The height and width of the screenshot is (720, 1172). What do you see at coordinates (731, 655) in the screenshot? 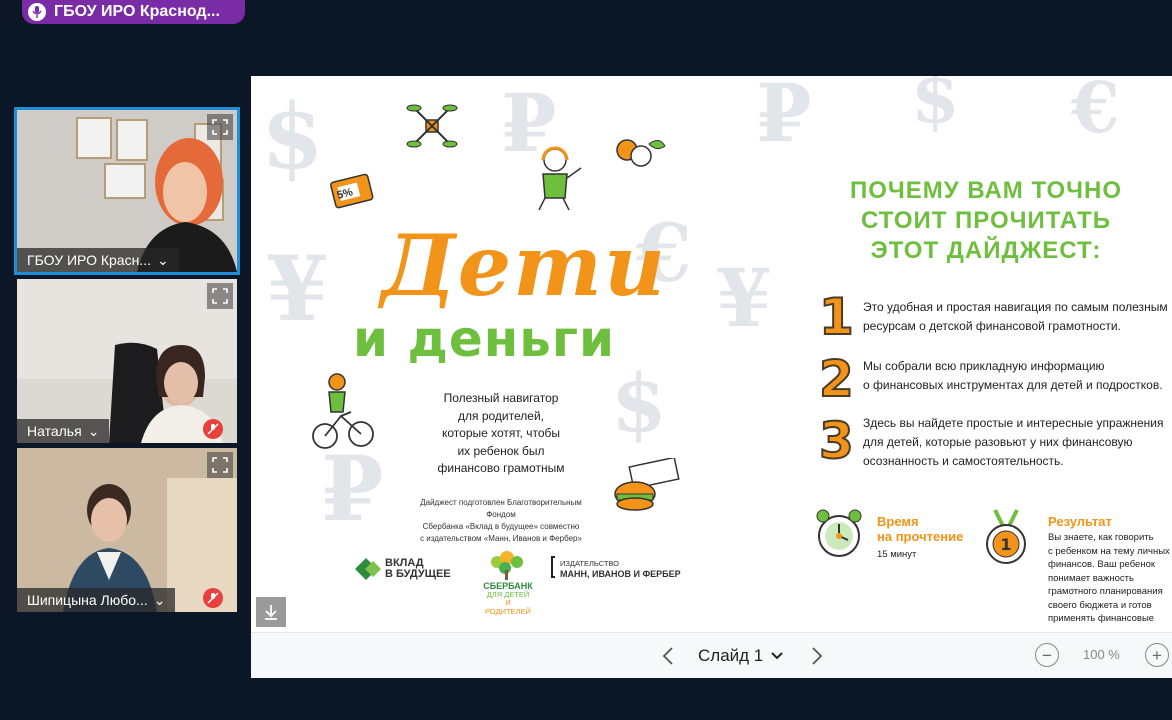
I see `slide-number-label: Слайд 1` at bounding box center [731, 655].